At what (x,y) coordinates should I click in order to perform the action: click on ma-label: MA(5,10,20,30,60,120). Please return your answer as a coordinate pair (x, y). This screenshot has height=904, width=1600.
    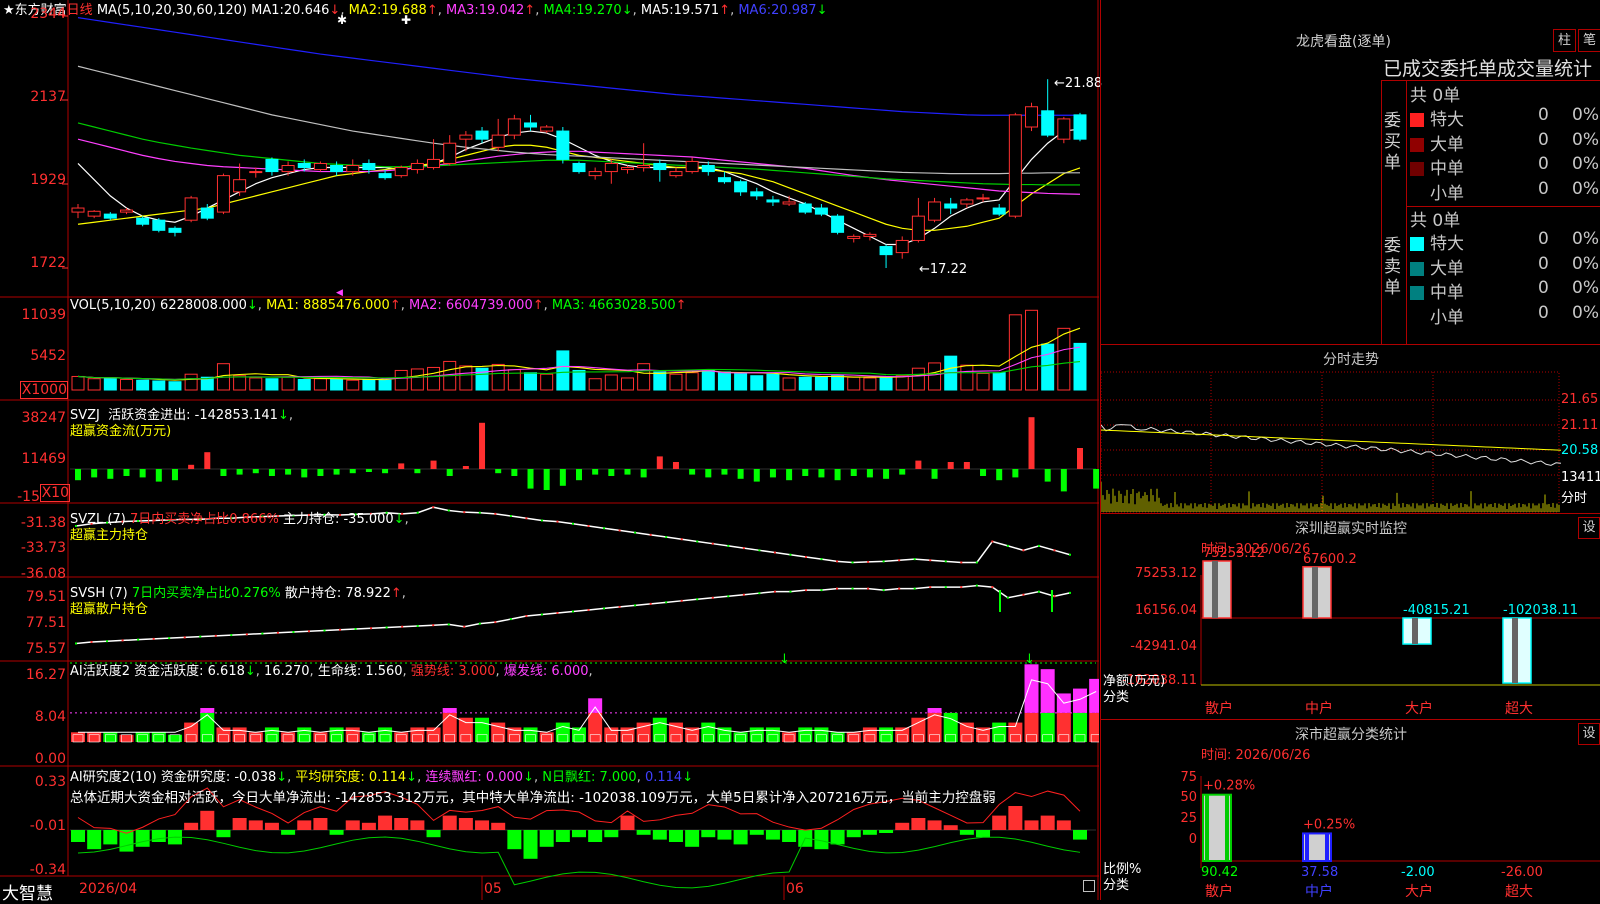
    Looking at the image, I should click on (171, 10).